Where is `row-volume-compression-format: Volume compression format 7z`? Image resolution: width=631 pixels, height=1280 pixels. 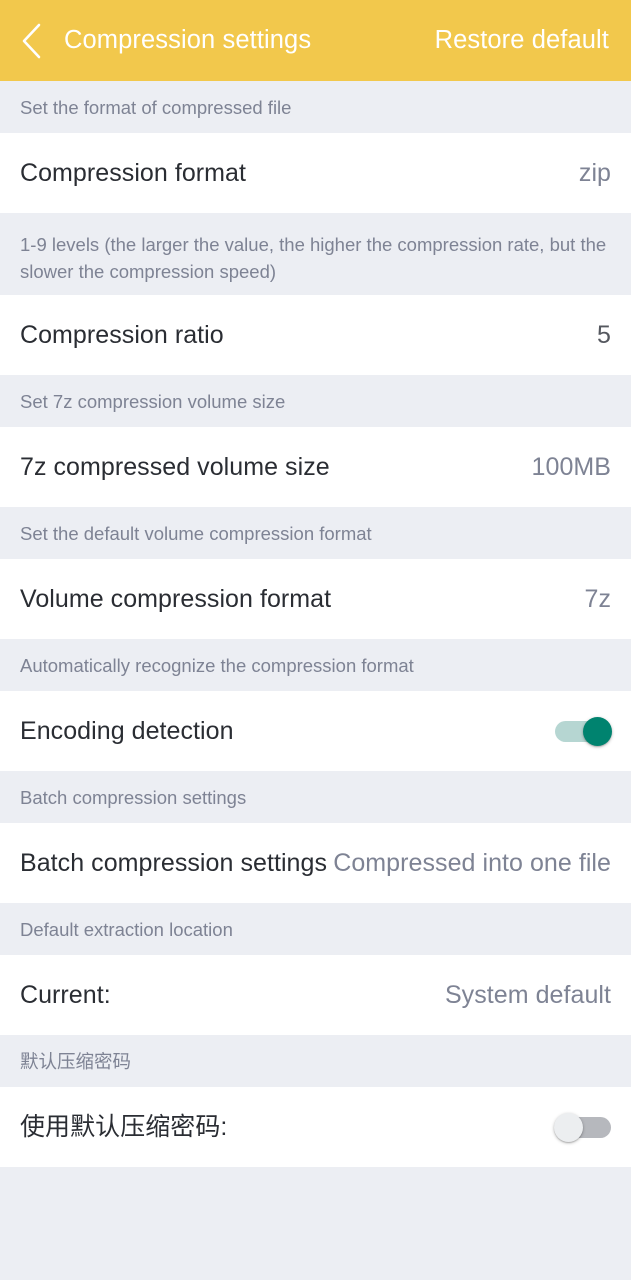 row-volume-compression-format: Volume compression format 7z is located at coordinates (315, 599).